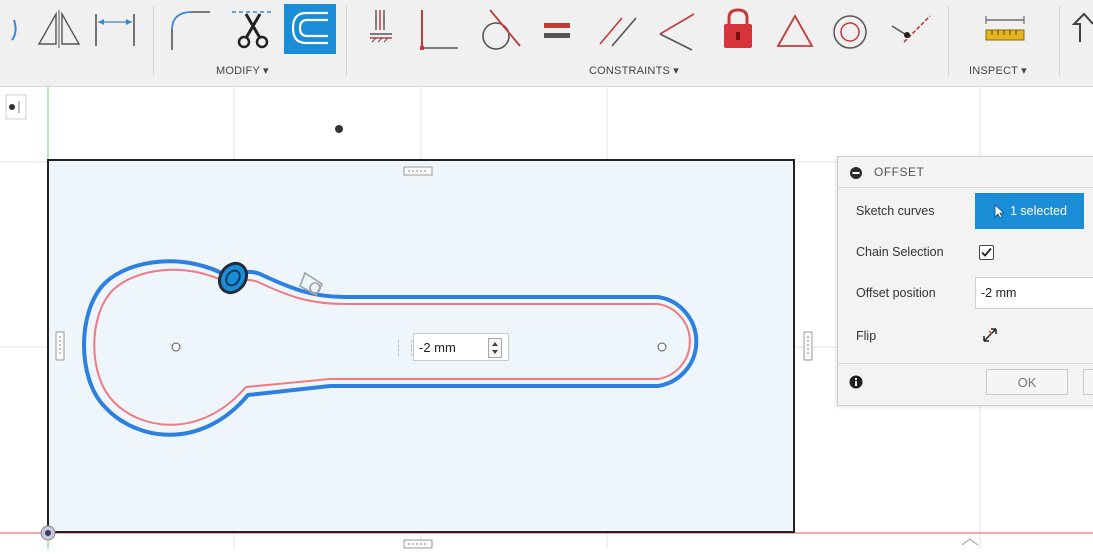 This screenshot has width=1093, height=554. Describe the element at coordinates (796, 29) in the screenshot. I see `midpoint-icon` at that location.